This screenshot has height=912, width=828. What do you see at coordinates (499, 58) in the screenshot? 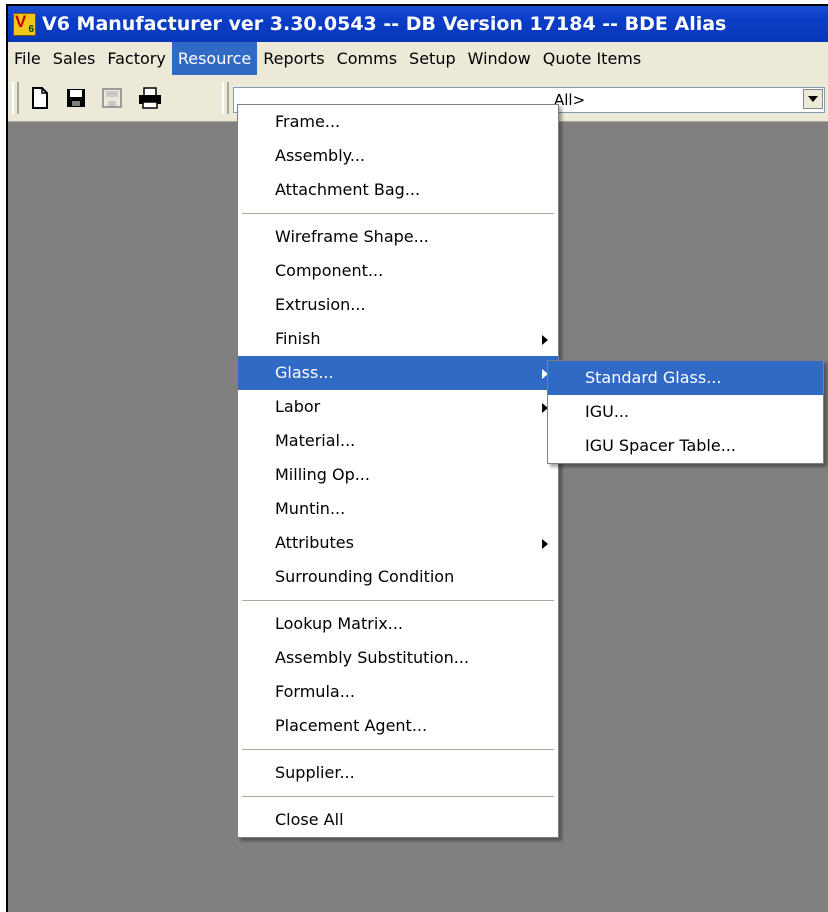
I see `menu-window: Window` at bounding box center [499, 58].